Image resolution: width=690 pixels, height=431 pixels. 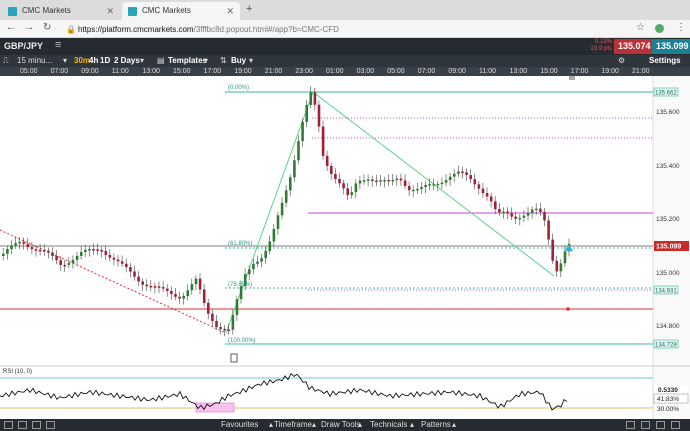 I want to click on lock-marker-icon, so click(x=572, y=78).